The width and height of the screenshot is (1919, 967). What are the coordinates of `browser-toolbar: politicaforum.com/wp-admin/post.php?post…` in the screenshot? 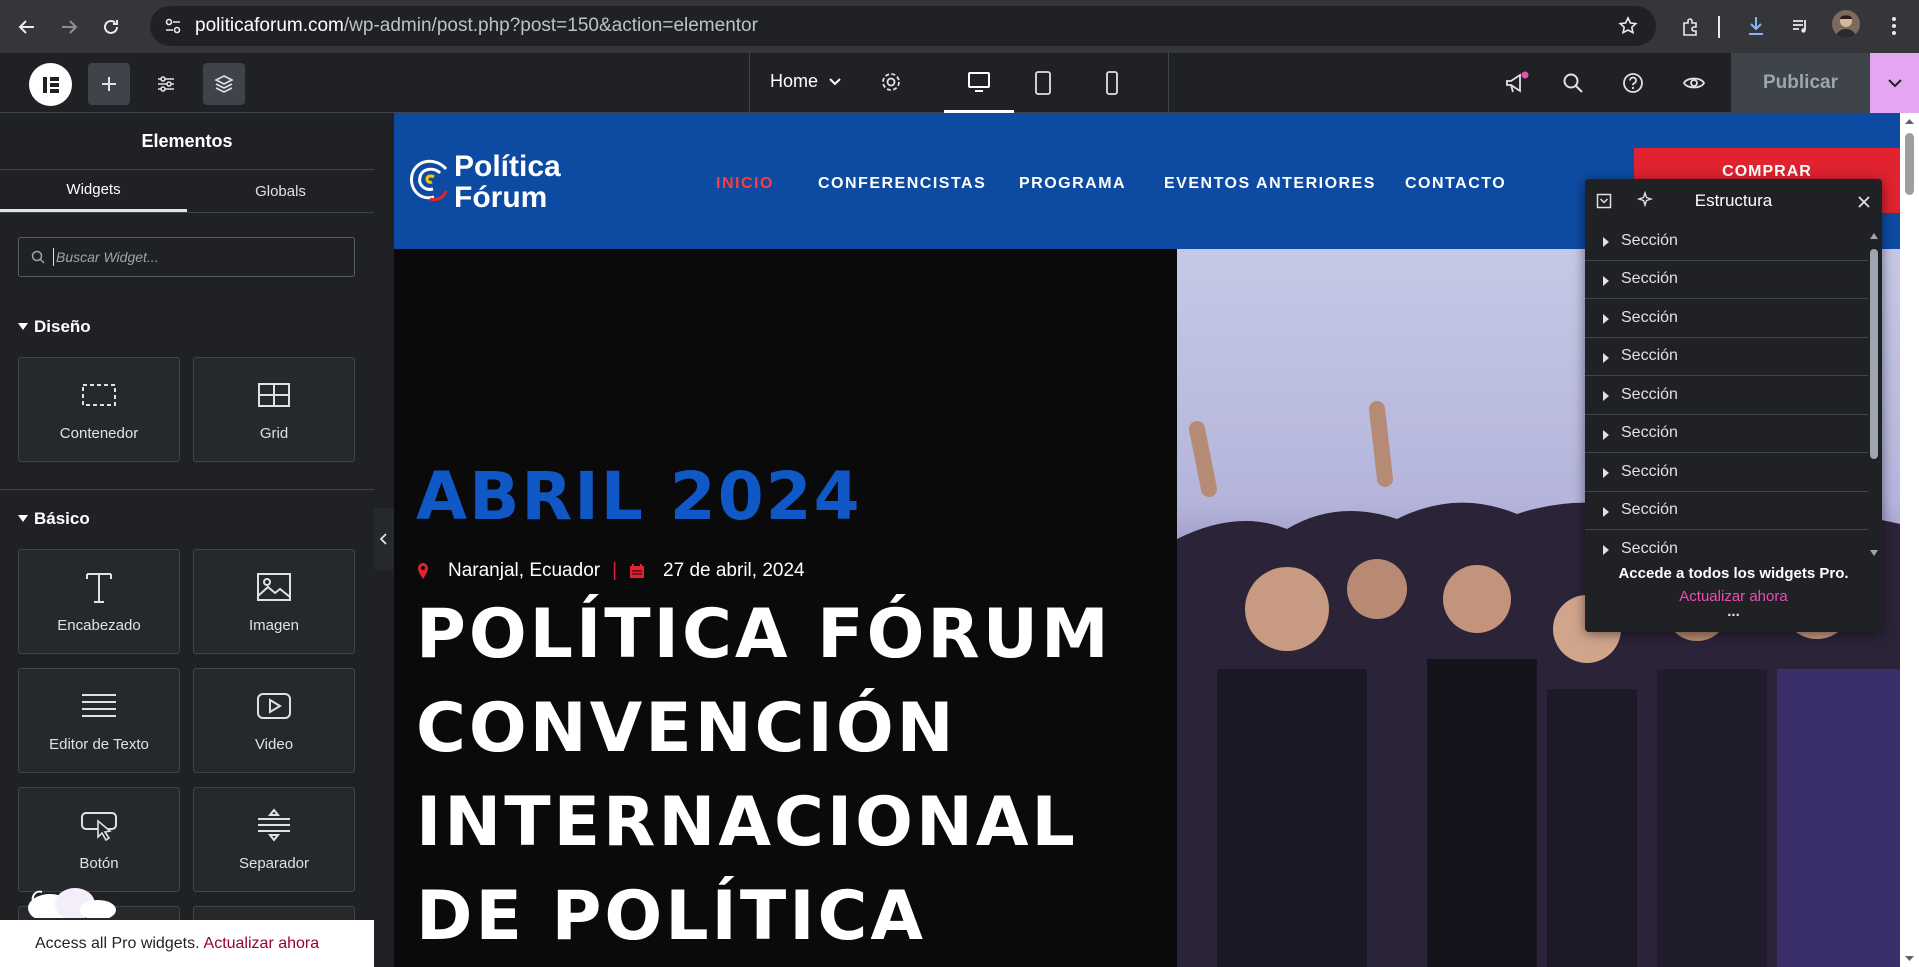 It's located at (959, 26).